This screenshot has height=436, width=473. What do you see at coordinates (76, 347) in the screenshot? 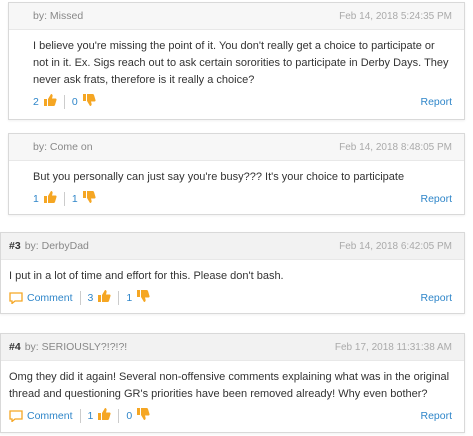
I see `comment-author: by: SERIOUSLY?!?!?!` at bounding box center [76, 347].